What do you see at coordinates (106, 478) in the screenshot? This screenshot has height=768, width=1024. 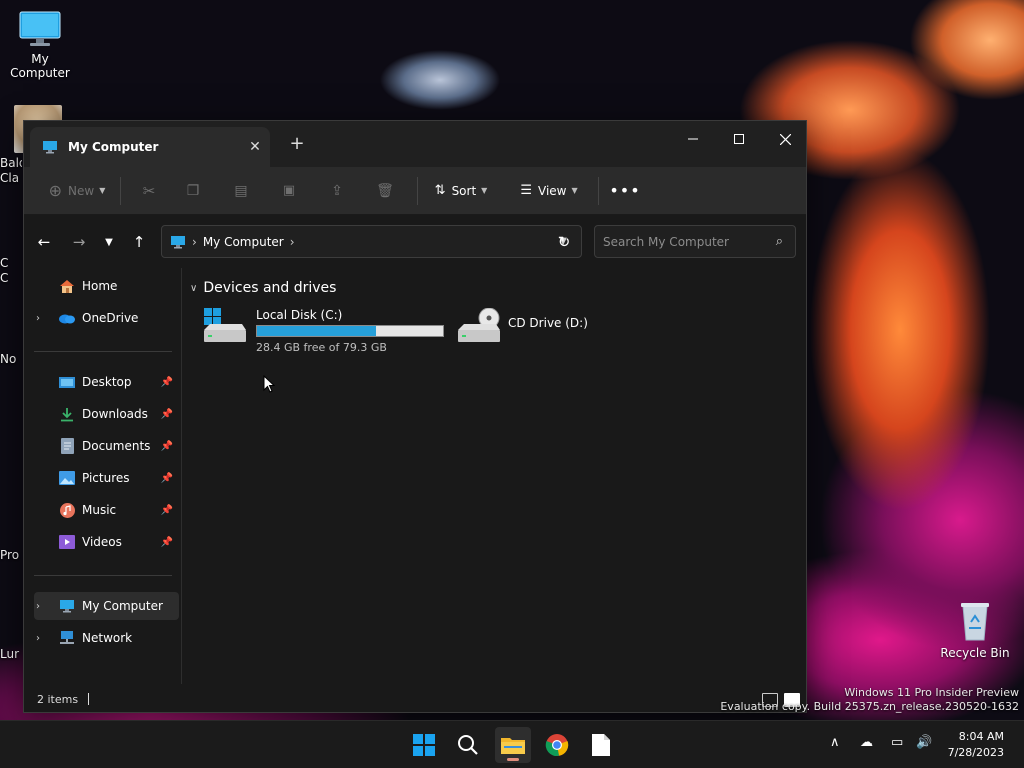 I see `sidebar-item-pictures: Pictures 📌` at bounding box center [106, 478].